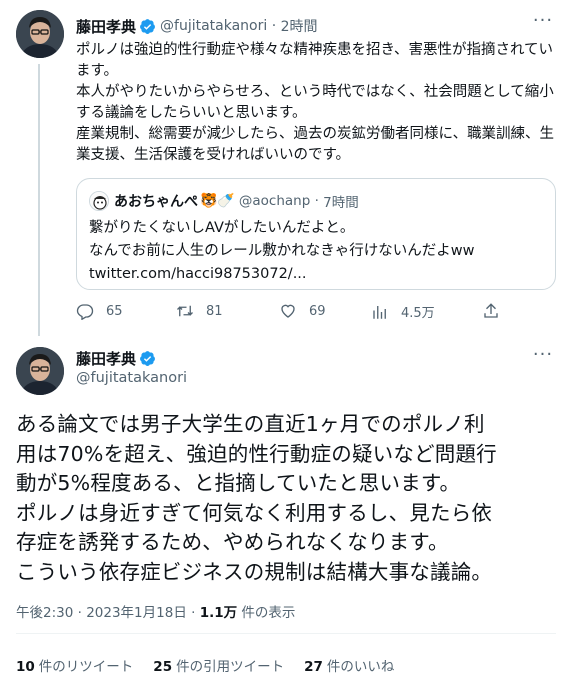  I want to click on quoted-avatar-face-icon, so click(99, 201).